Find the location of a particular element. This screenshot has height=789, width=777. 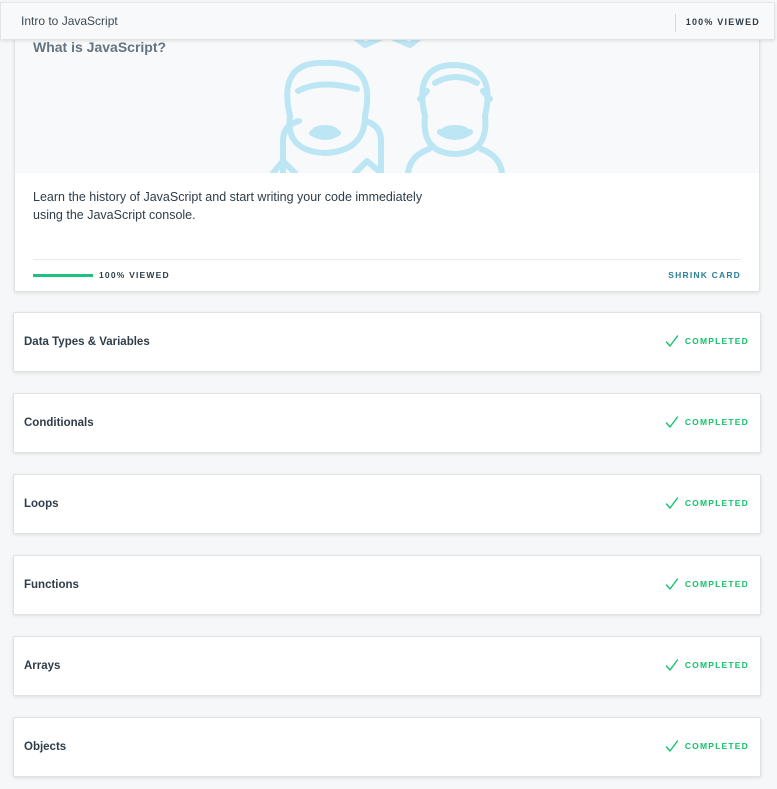

lesson-card: Arrays COMPLETED is located at coordinates (387, 666).